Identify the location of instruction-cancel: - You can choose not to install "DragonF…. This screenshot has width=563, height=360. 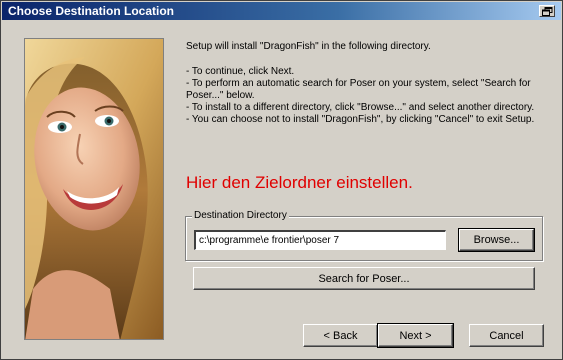
(360, 119).